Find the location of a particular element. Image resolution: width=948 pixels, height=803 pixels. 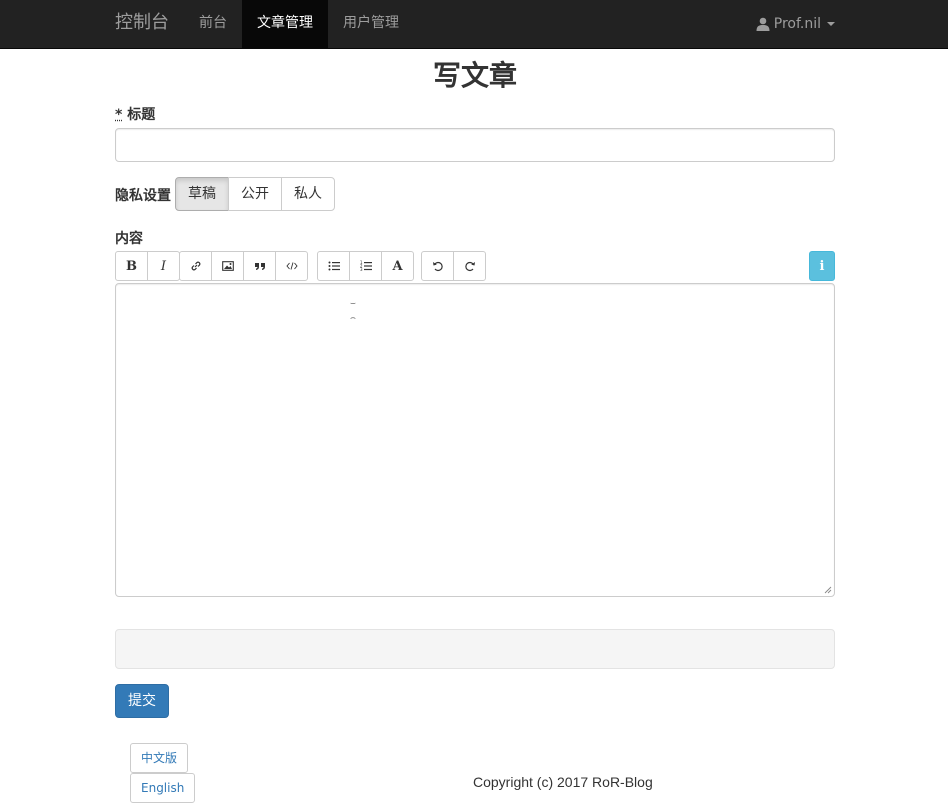

resize-grip-icon is located at coordinates (828, 590).